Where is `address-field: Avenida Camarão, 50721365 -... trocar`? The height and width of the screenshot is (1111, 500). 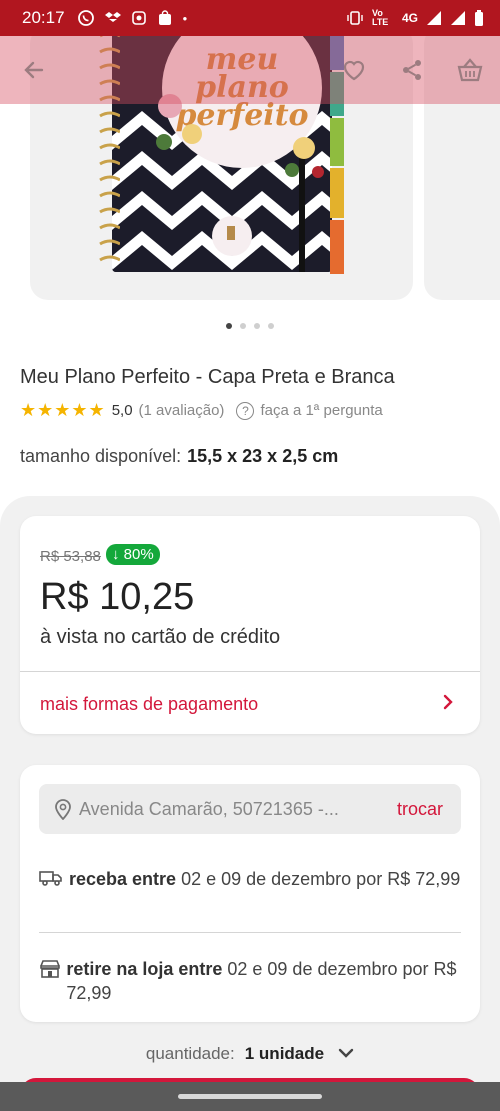
address-field: Avenida Camarão, 50721365 -... trocar is located at coordinates (250, 809).